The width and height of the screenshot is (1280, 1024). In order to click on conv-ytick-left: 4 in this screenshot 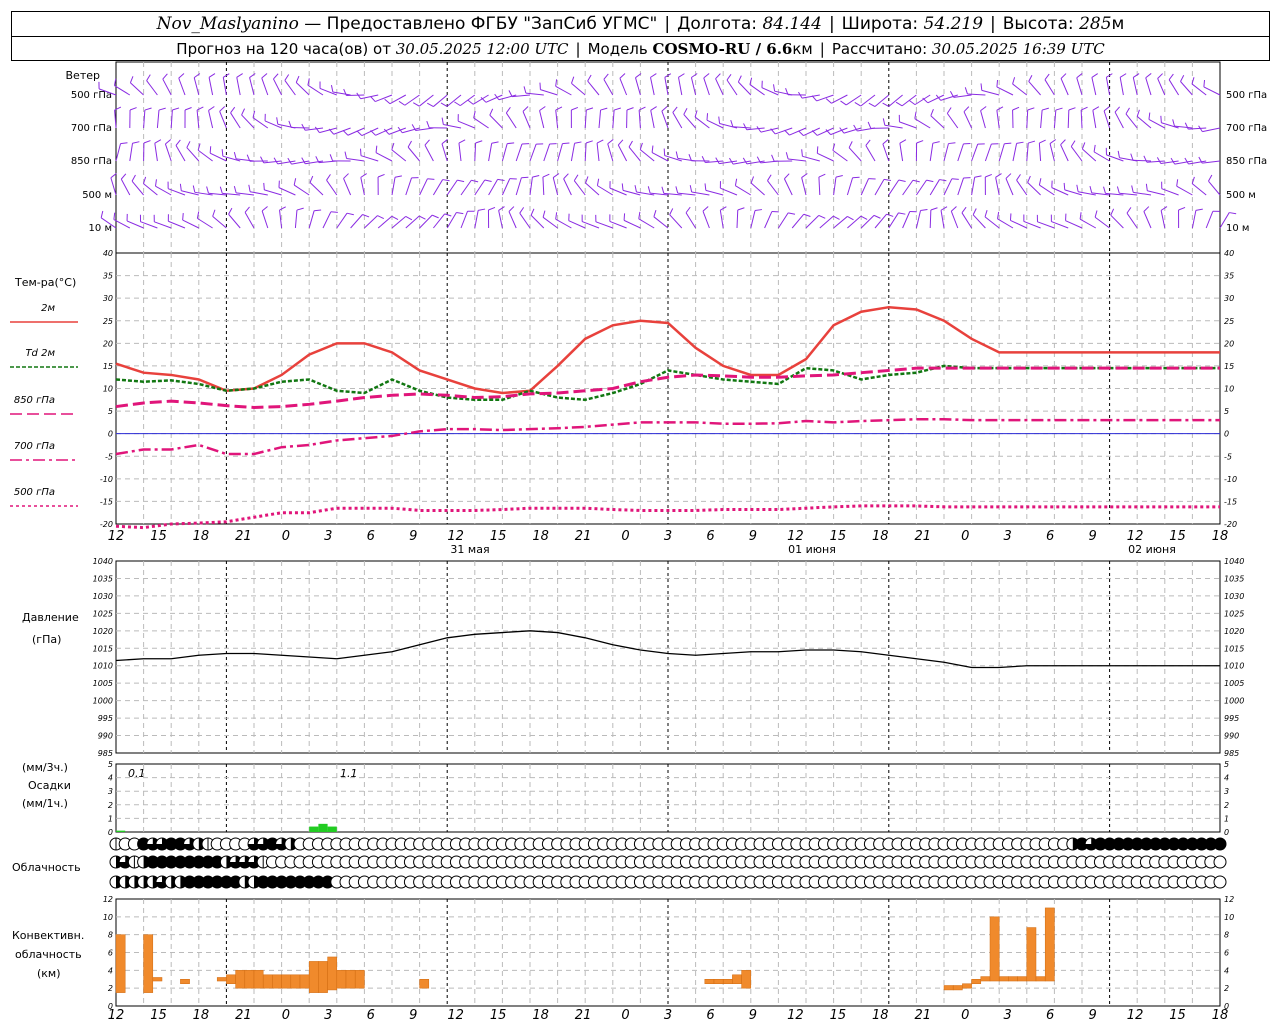, I will do `click(110, 970)`.